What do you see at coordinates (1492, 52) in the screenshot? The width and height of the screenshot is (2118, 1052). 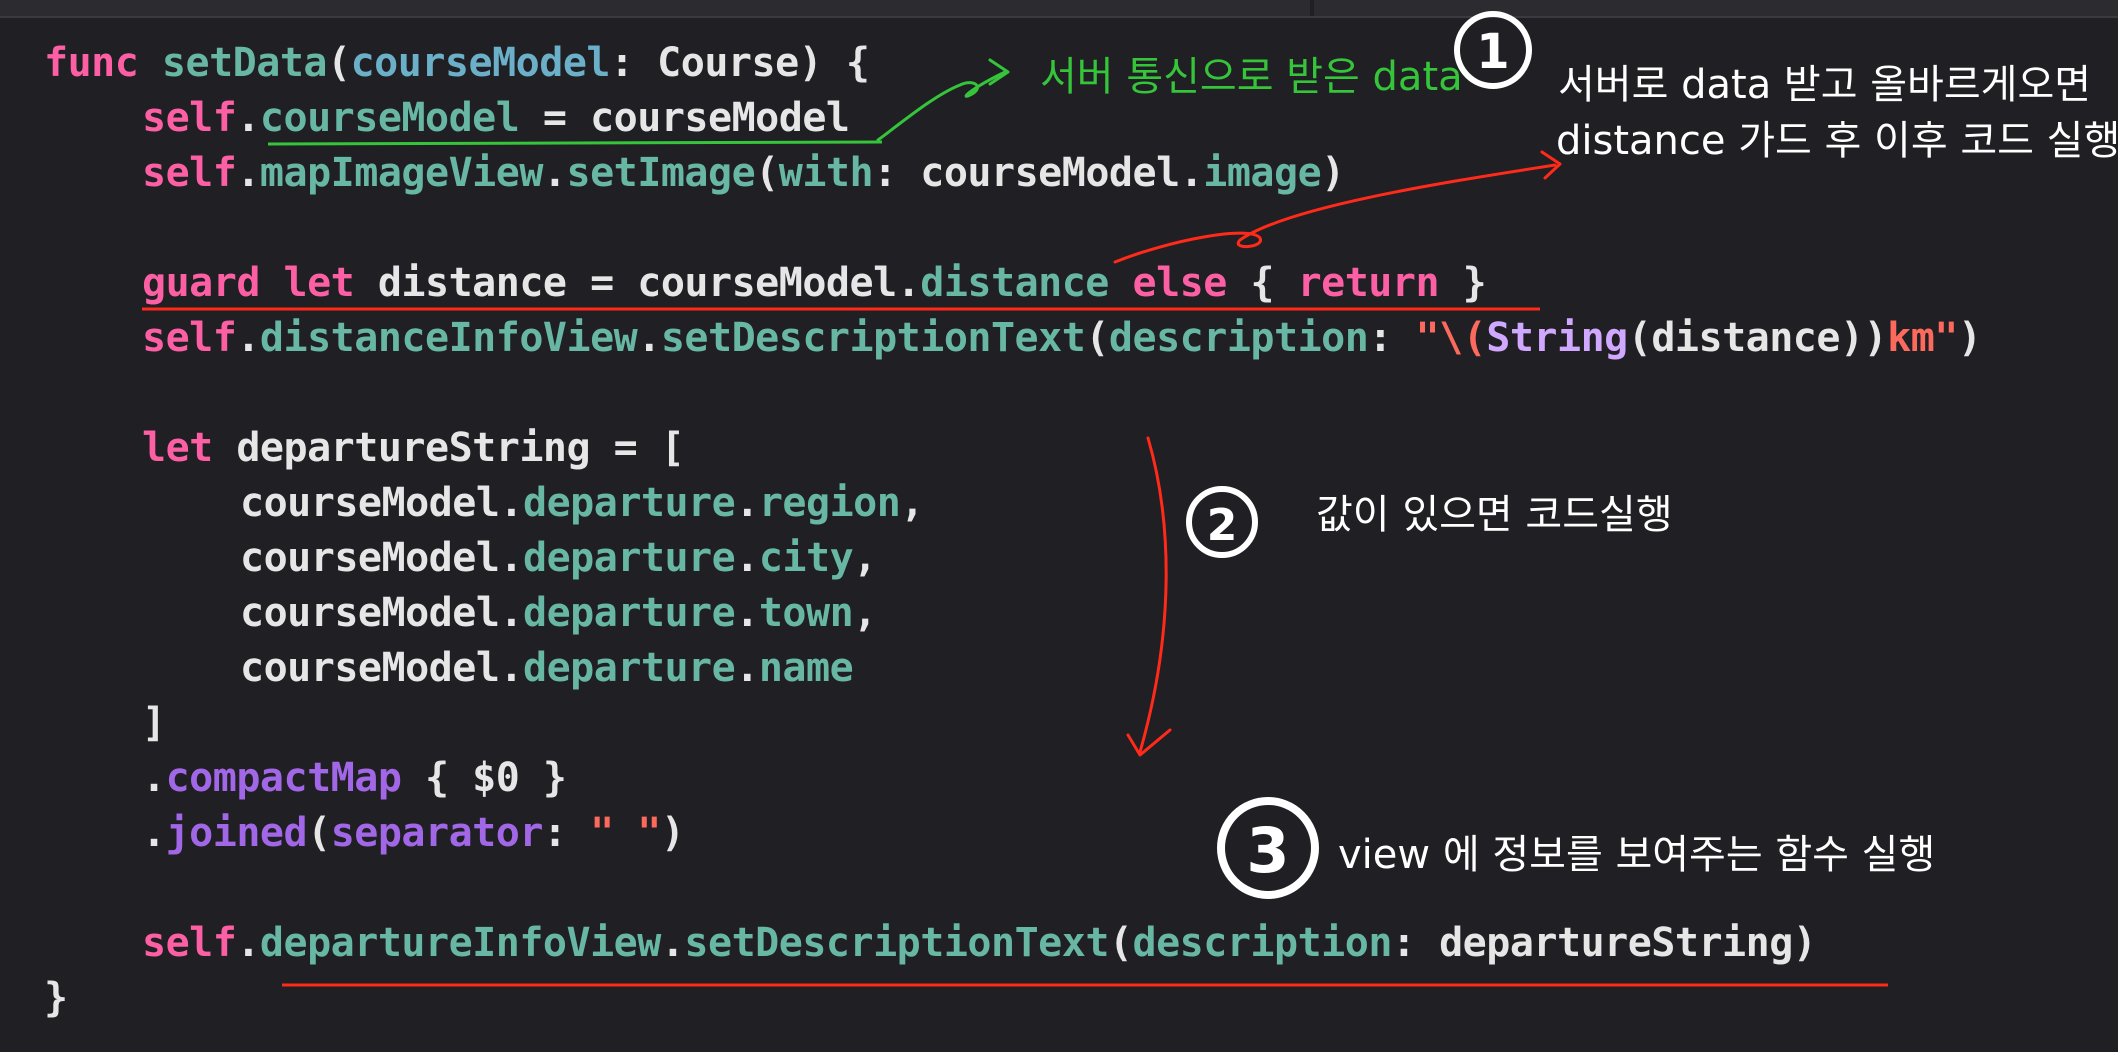 I see `step-1-number: 1` at bounding box center [1492, 52].